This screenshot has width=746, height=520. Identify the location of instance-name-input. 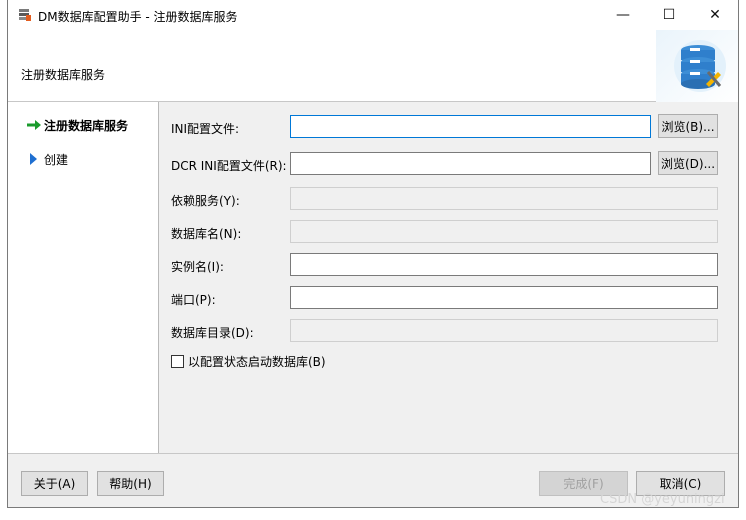
(504, 264).